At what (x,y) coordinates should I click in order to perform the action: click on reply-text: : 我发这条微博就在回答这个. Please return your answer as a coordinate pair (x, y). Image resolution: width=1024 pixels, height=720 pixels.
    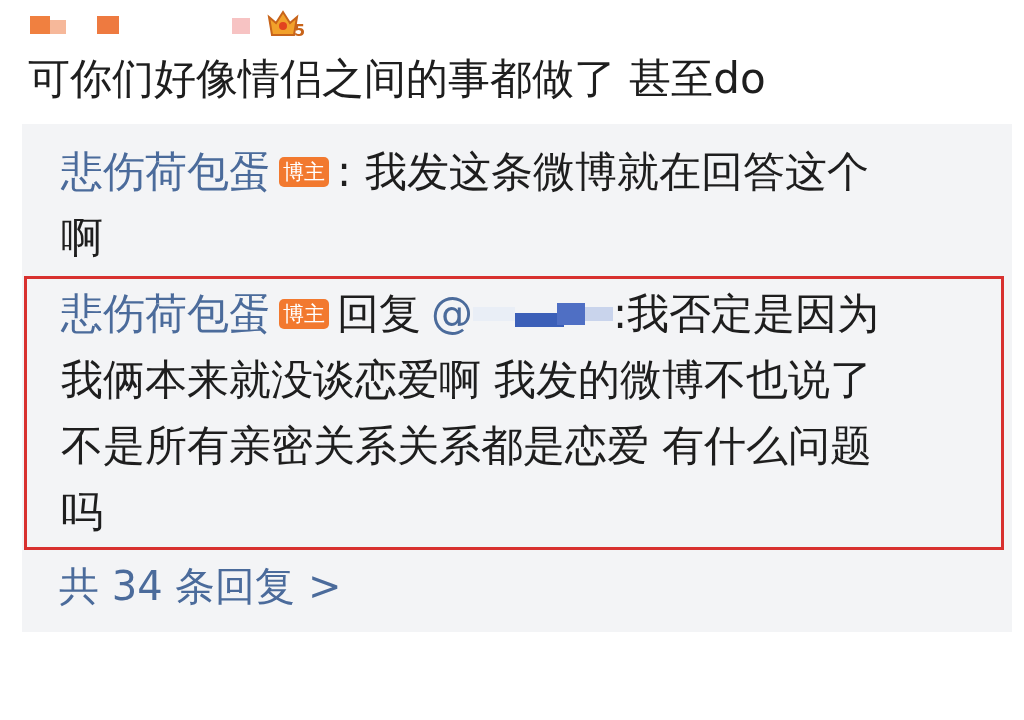
    Looking at the image, I should click on (603, 172).